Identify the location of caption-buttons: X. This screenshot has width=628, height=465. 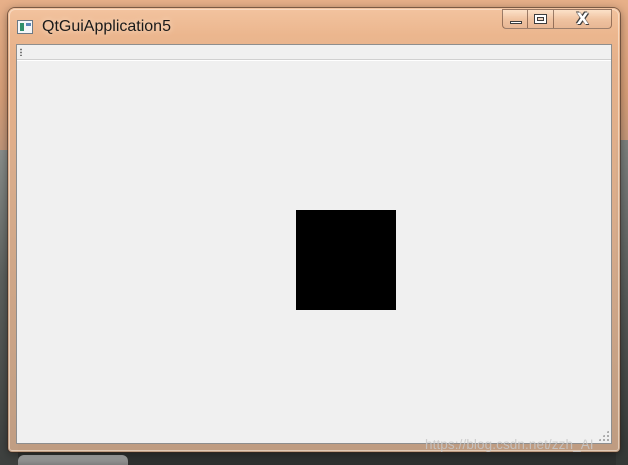
(557, 19).